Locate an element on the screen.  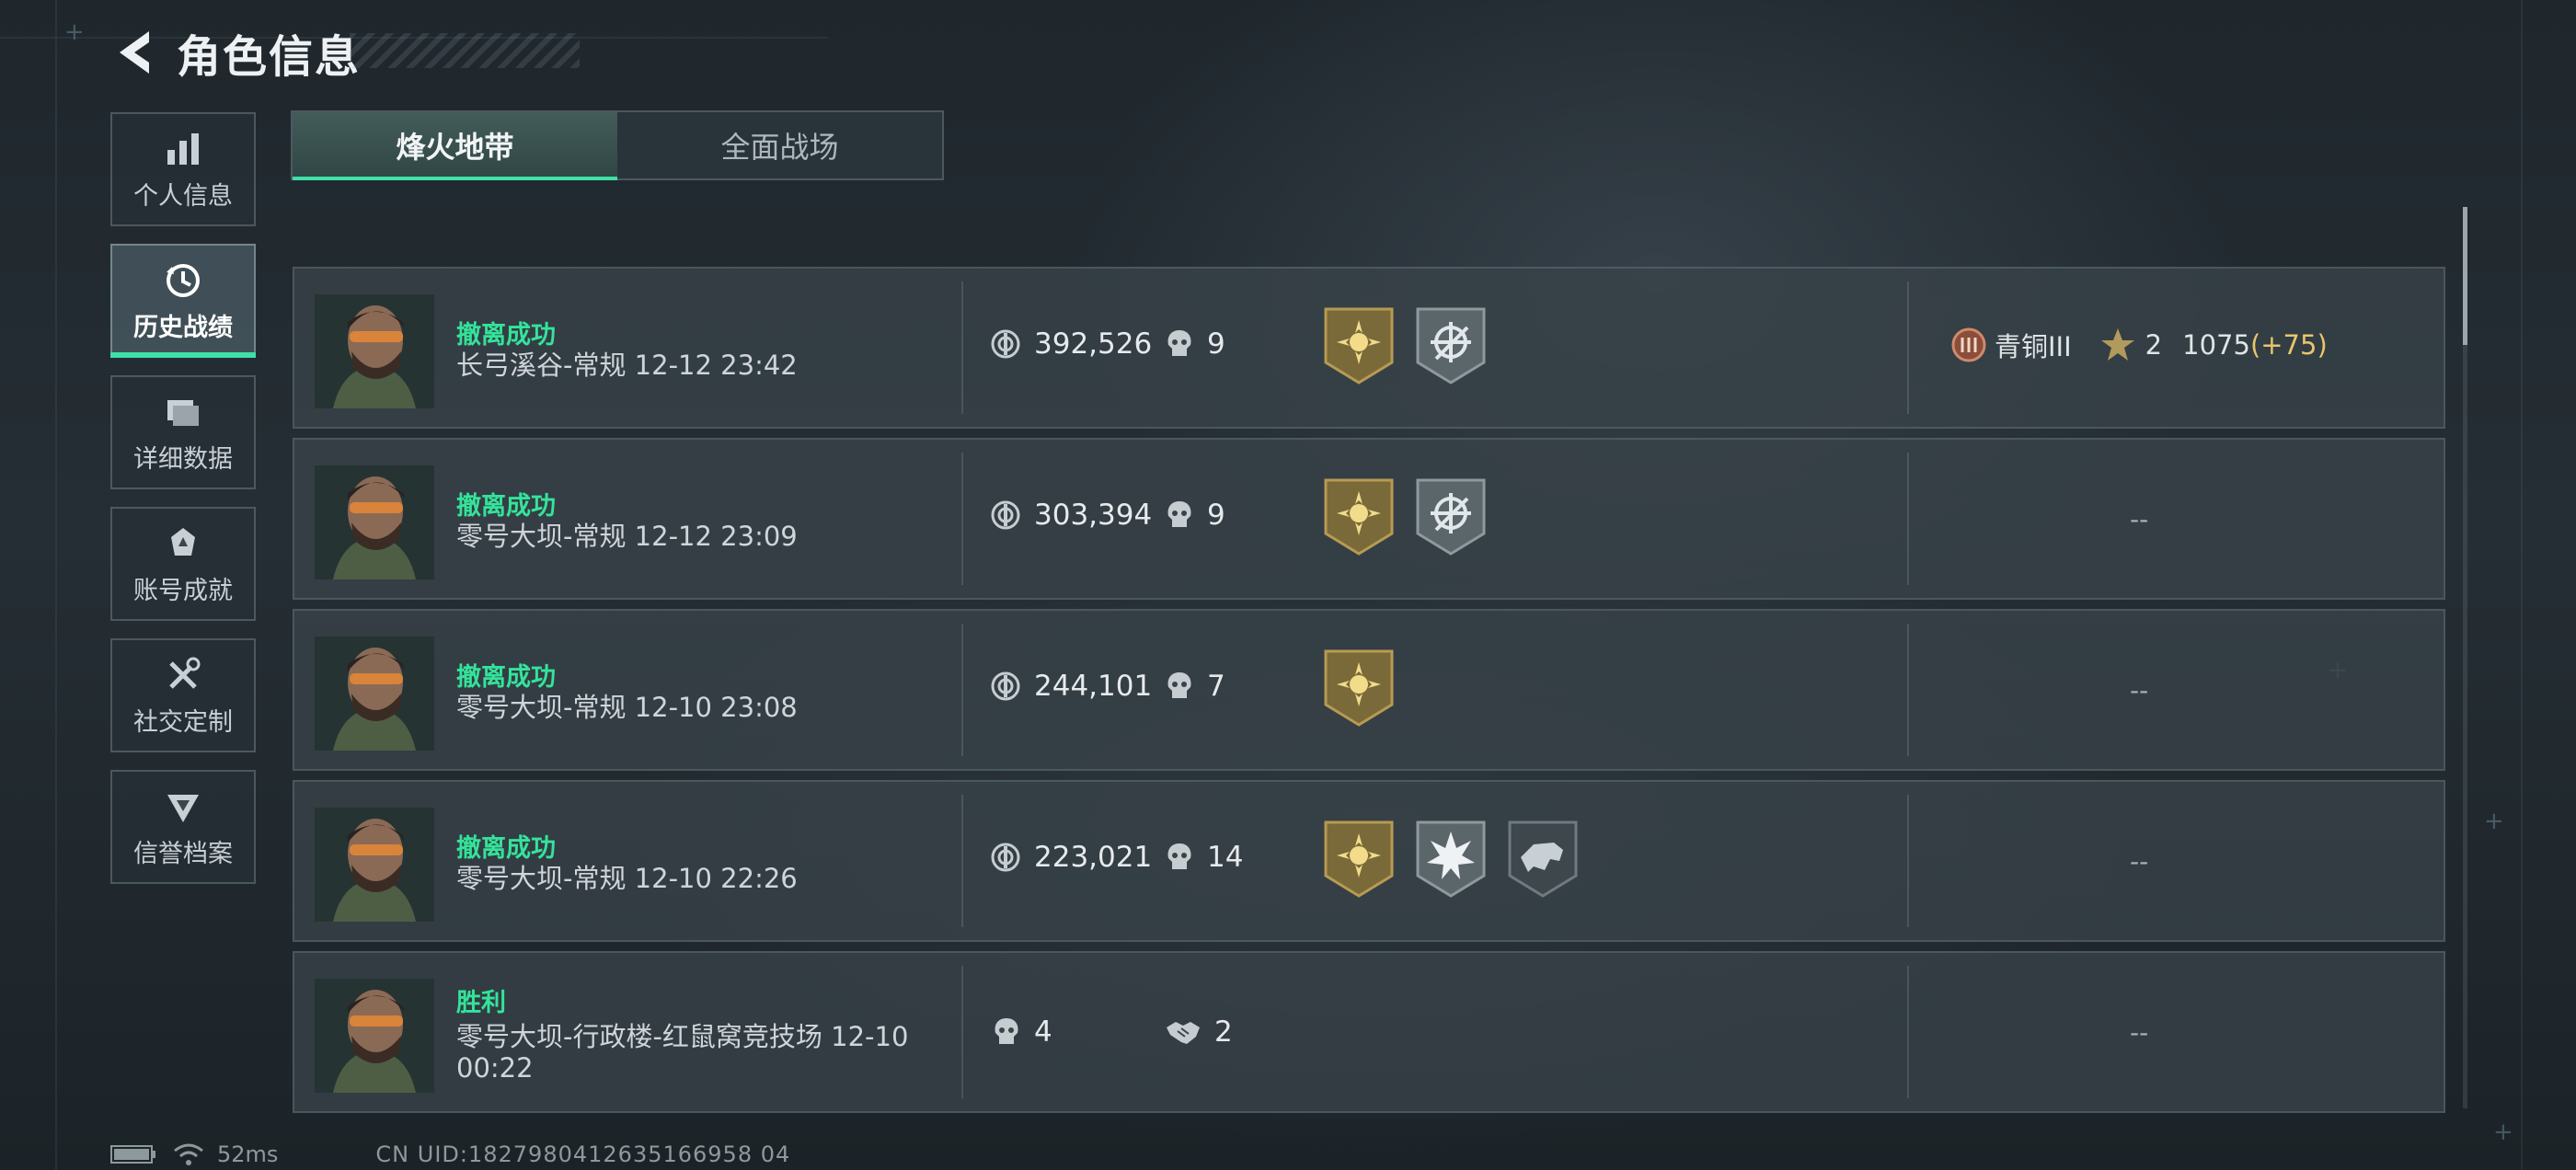
nav-item-label: 详细数据 is located at coordinates (183, 459).